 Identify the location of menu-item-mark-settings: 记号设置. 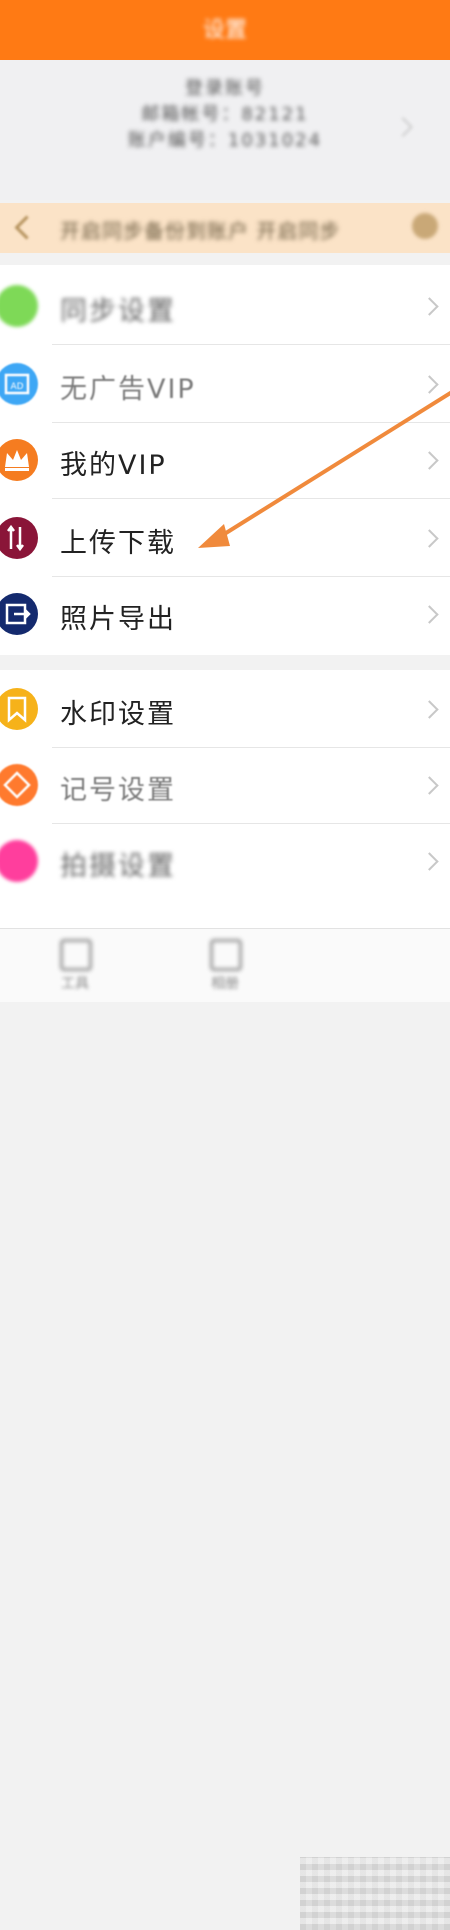
(225, 786).